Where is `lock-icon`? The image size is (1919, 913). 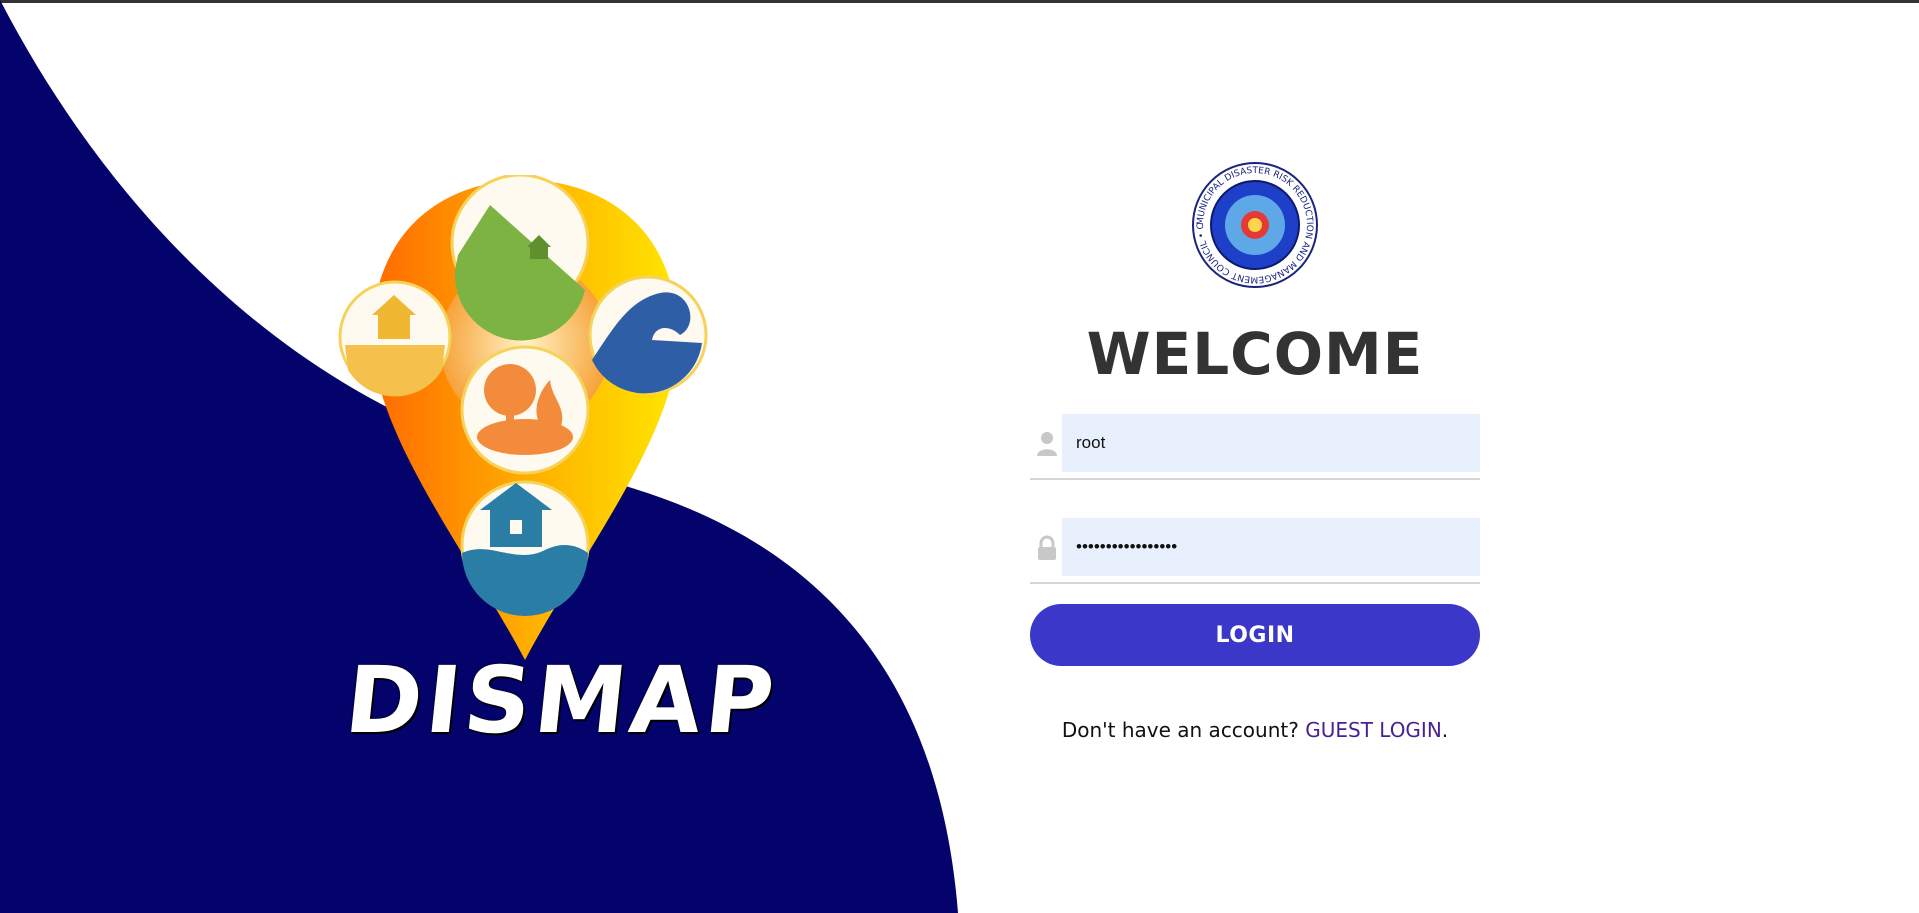
lock-icon is located at coordinates (1047, 547).